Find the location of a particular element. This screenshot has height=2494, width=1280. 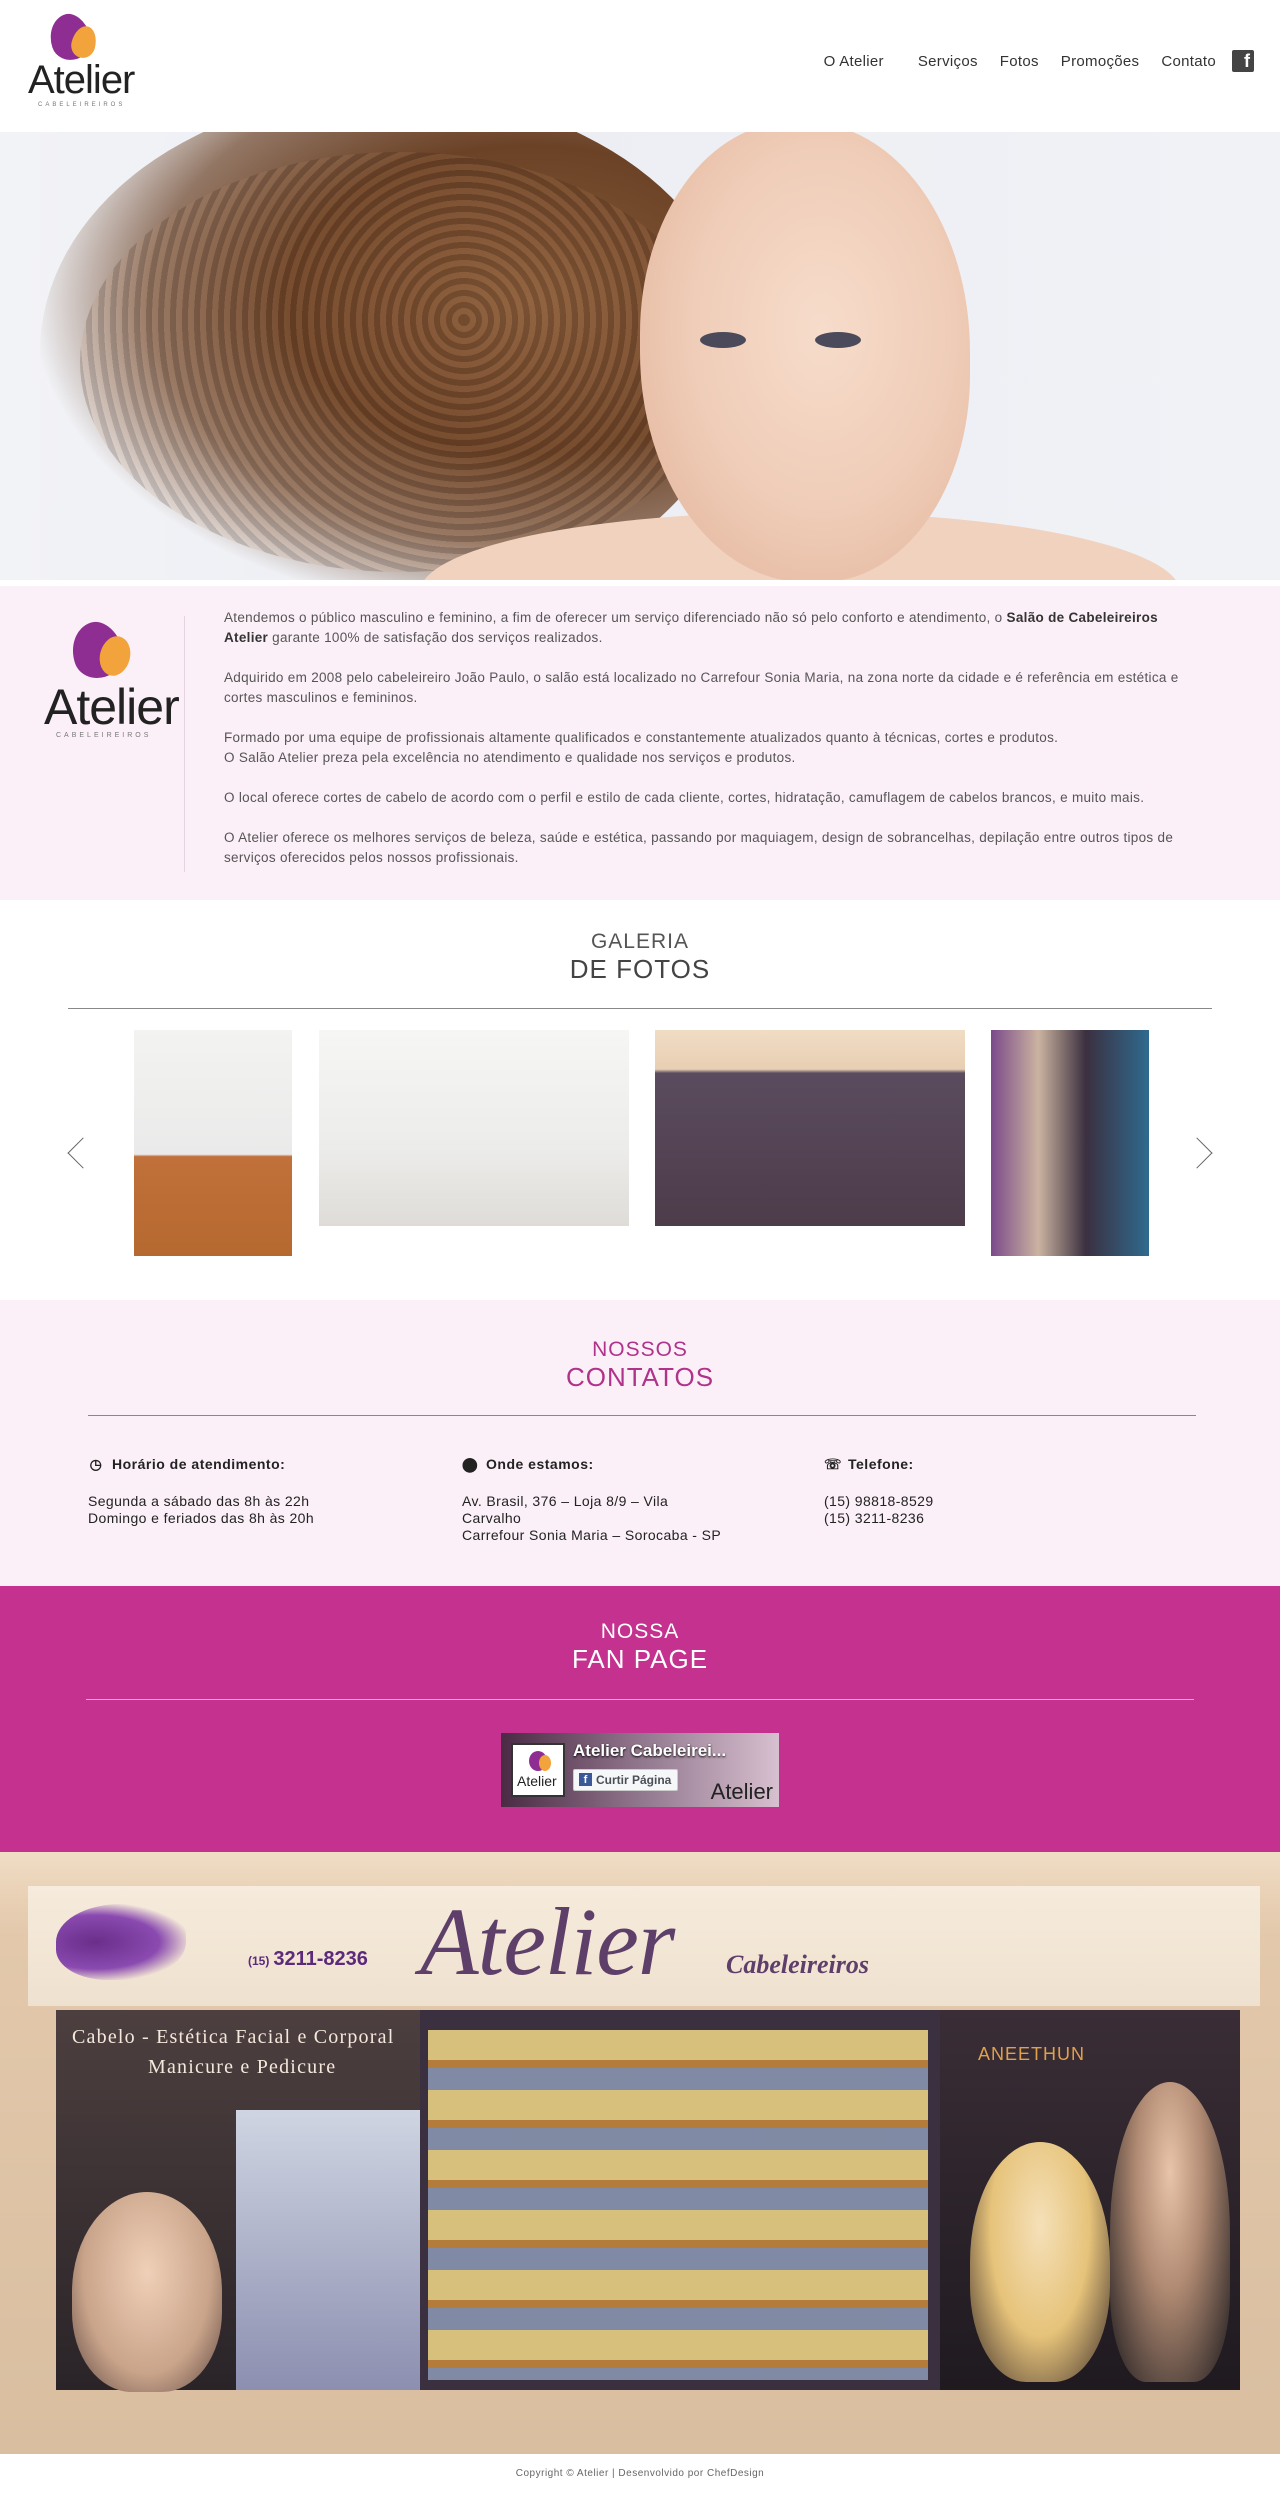

contact-address-line-3: Carrefour Sonia Maria – Sorocaba - SP is located at coordinates (592, 1535).